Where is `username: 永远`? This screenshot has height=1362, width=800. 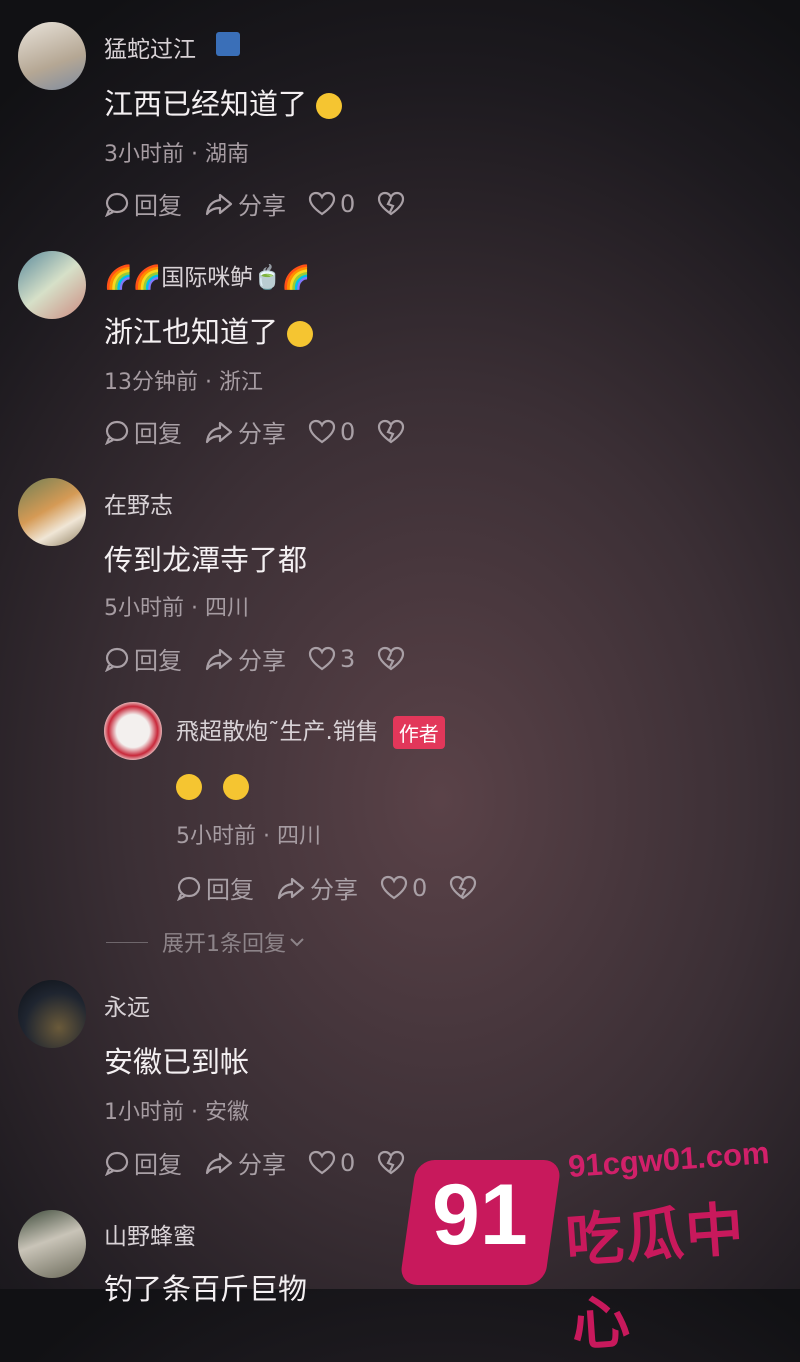
username: 永远 is located at coordinates (127, 1005).